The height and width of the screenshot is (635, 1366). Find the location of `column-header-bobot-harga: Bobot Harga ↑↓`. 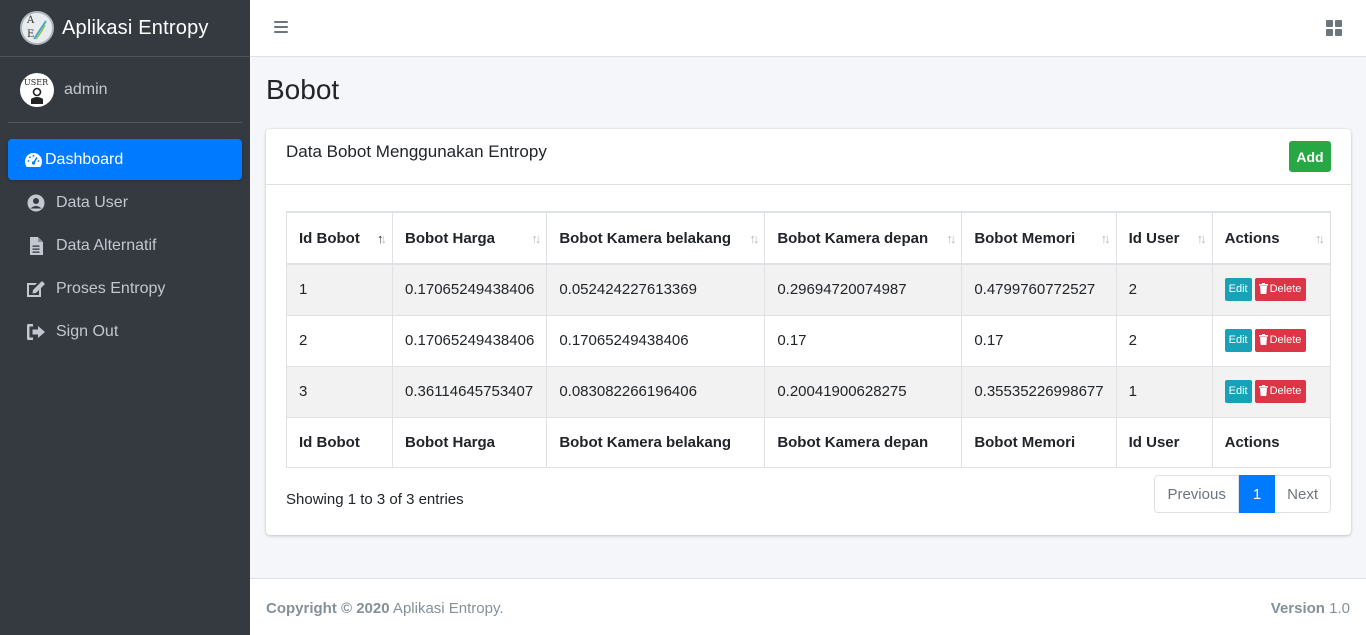

column-header-bobot-harga: Bobot Harga ↑↓ is located at coordinates (469, 238).